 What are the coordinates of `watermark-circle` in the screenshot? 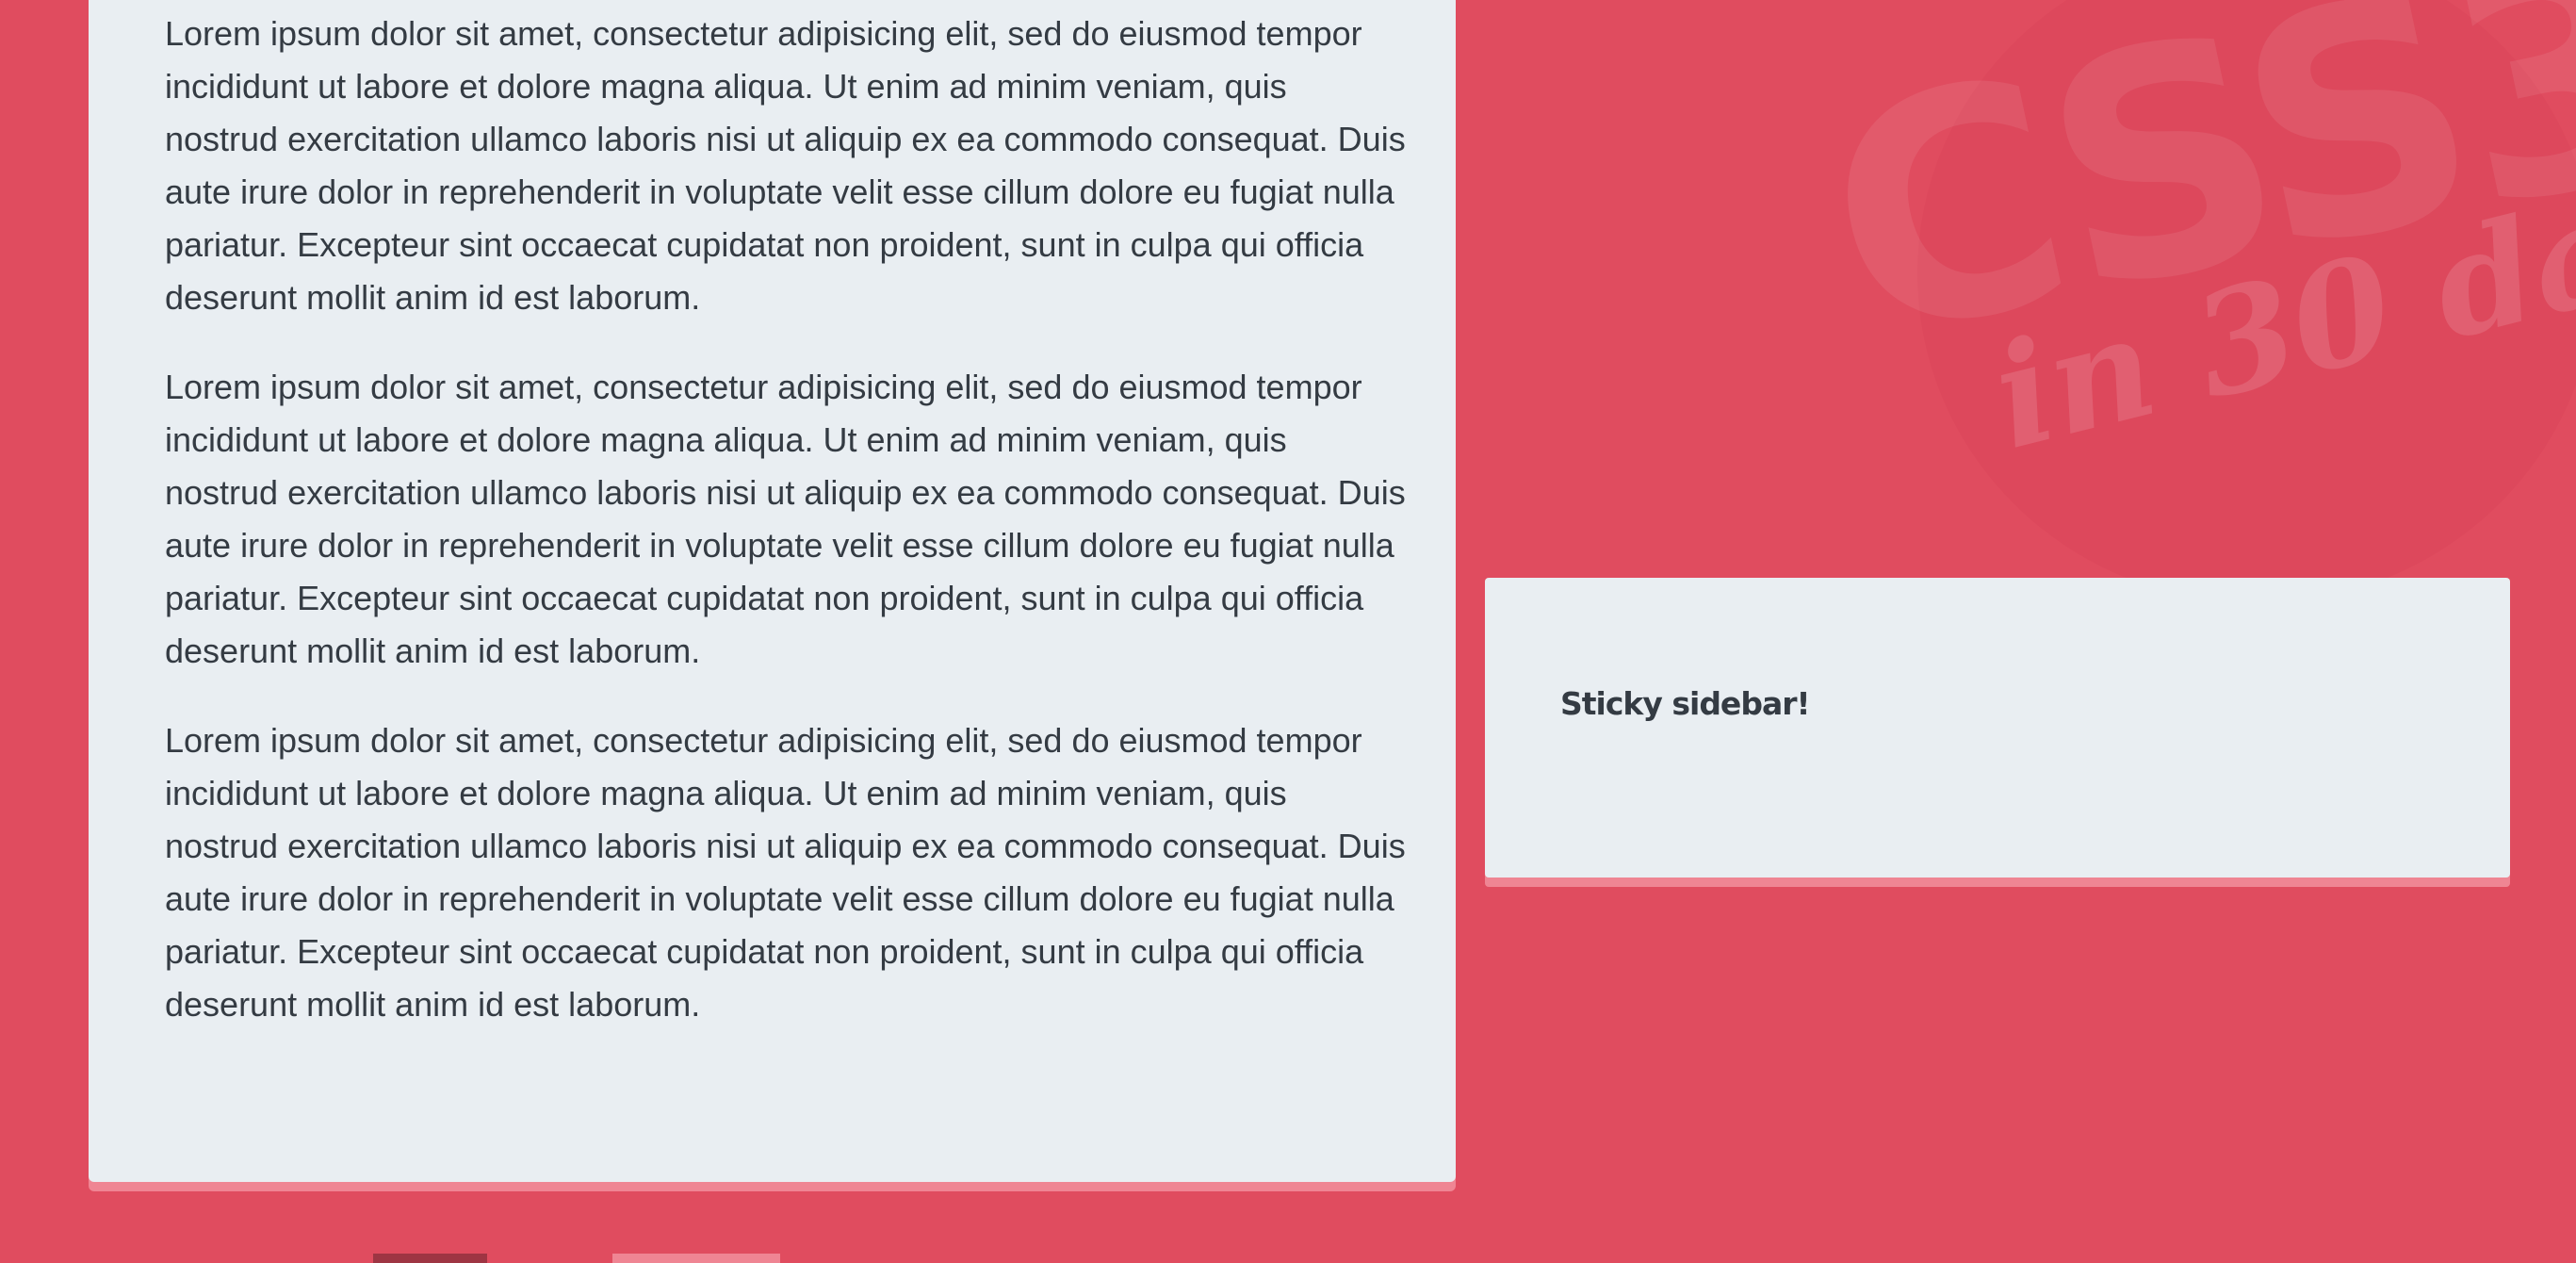 It's located at (2246, 301).